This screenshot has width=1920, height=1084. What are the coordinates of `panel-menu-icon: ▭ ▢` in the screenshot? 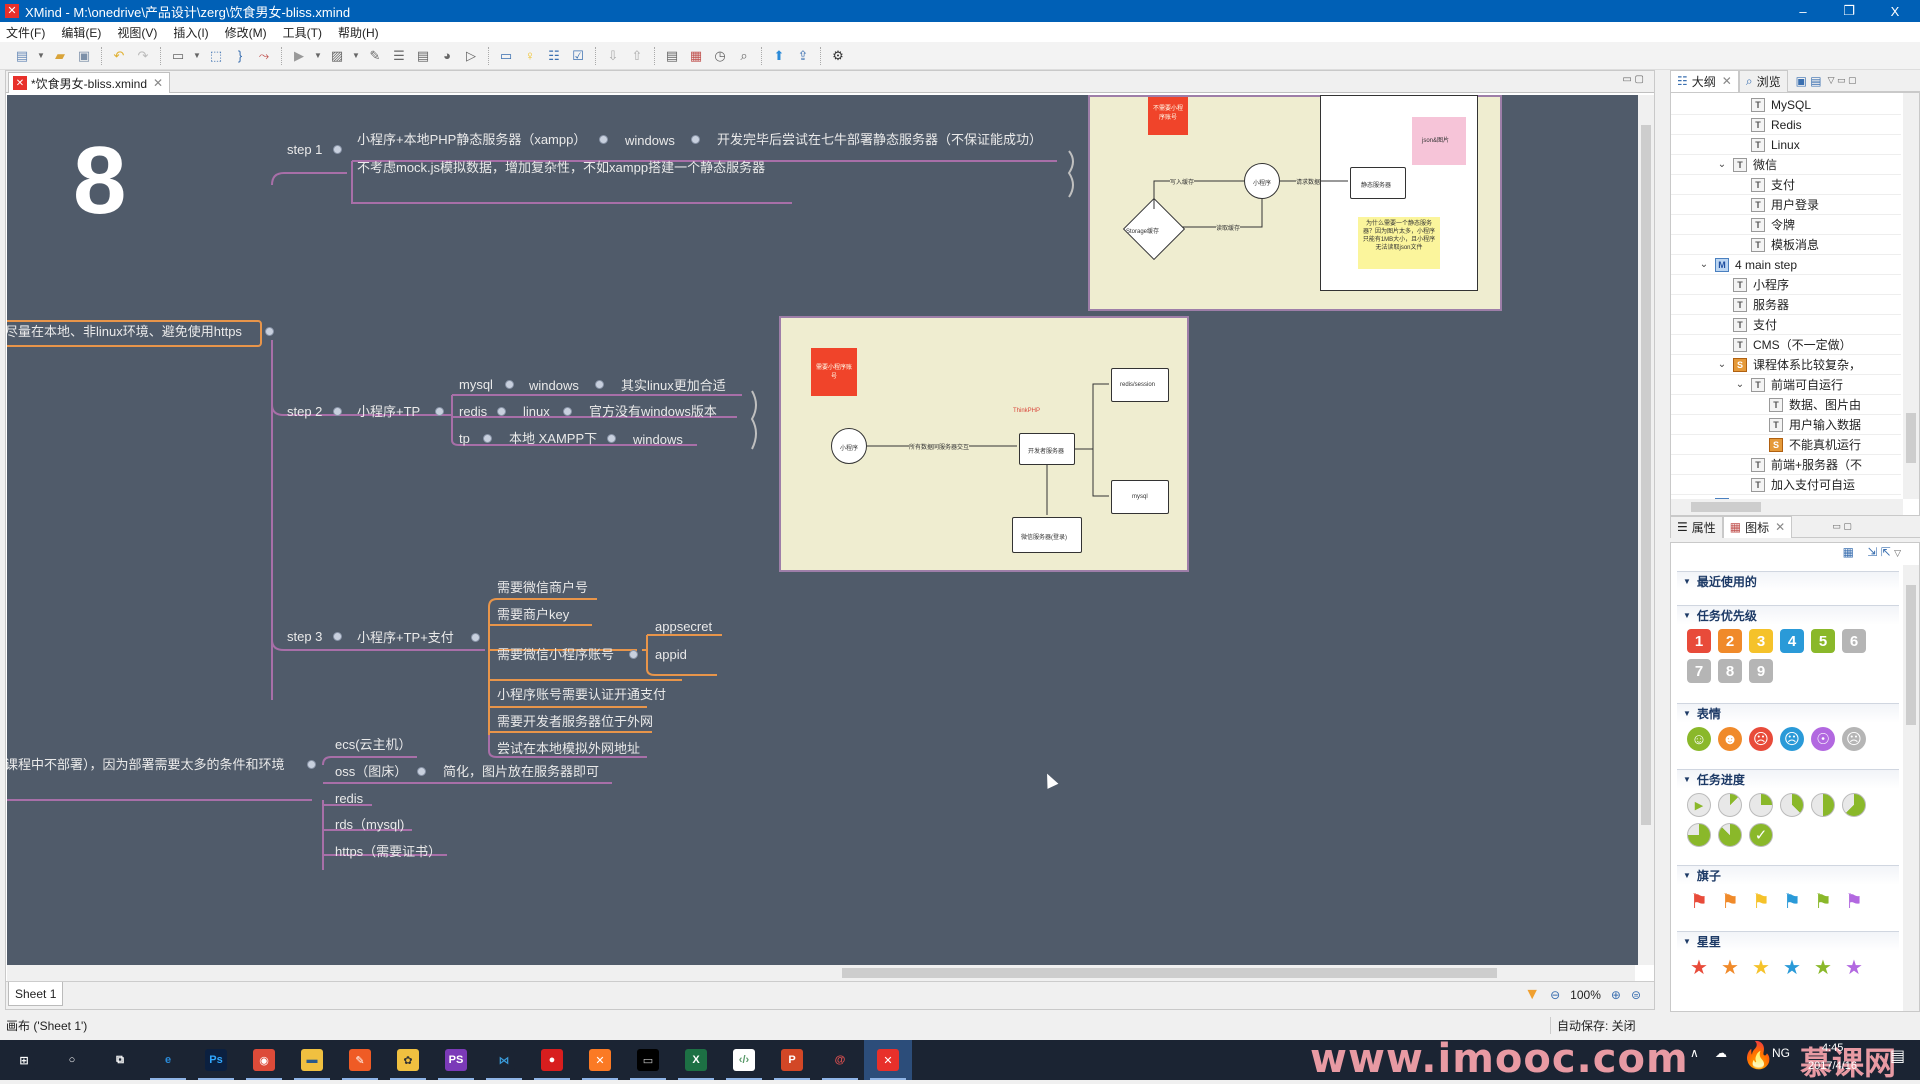 It's located at (1842, 526).